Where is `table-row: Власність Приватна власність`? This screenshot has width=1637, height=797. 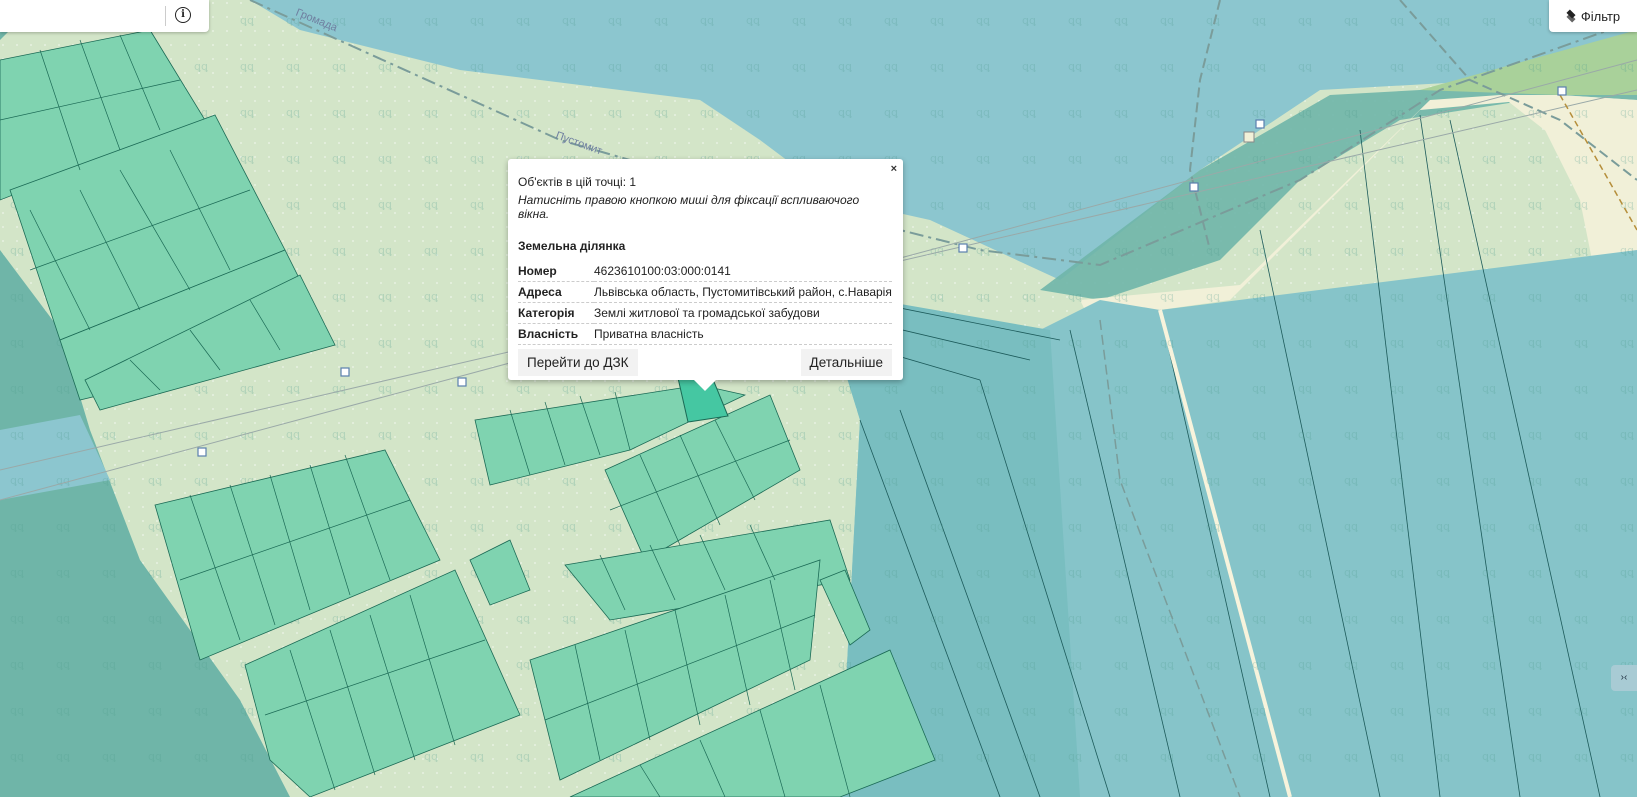
table-row: Власність Приватна власність is located at coordinates (705, 334).